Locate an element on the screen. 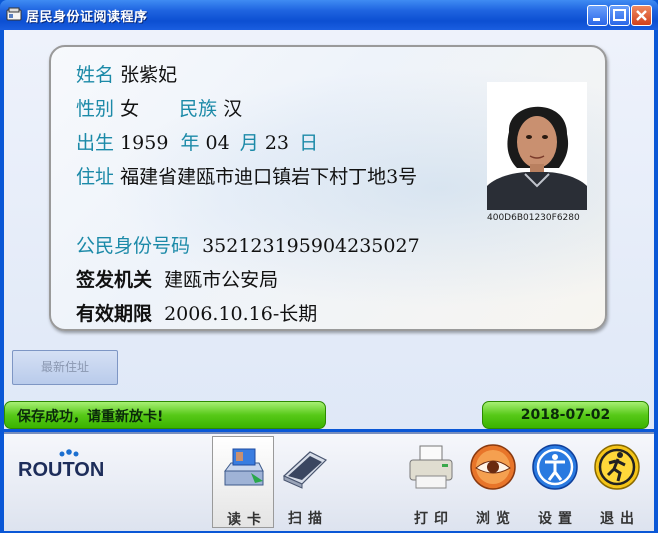  status-bar: 保存成功，请重新放卡! is located at coordinates (165, 415).